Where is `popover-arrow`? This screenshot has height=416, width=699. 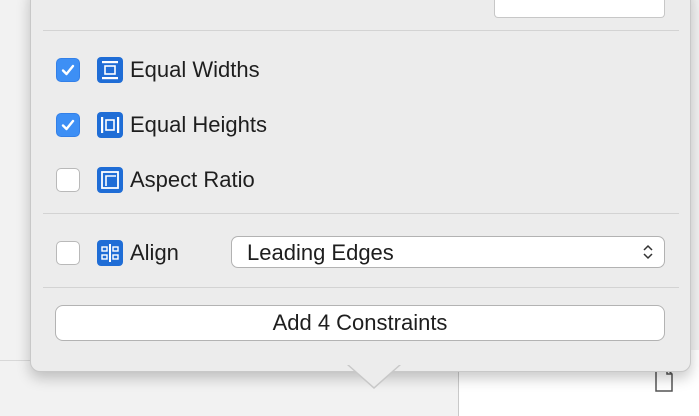
popover-arrow is located at coordinates (374, 376).